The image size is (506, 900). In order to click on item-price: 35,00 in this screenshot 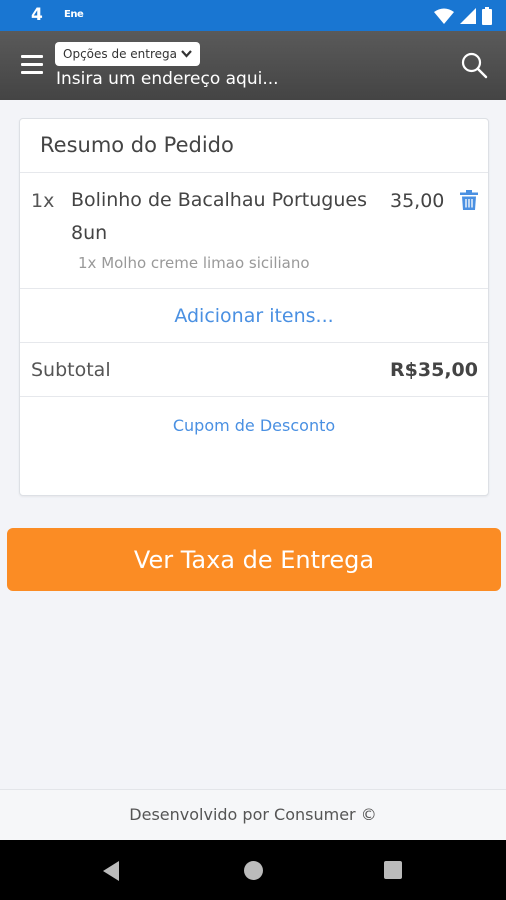, I will do `click(417, 201)`.